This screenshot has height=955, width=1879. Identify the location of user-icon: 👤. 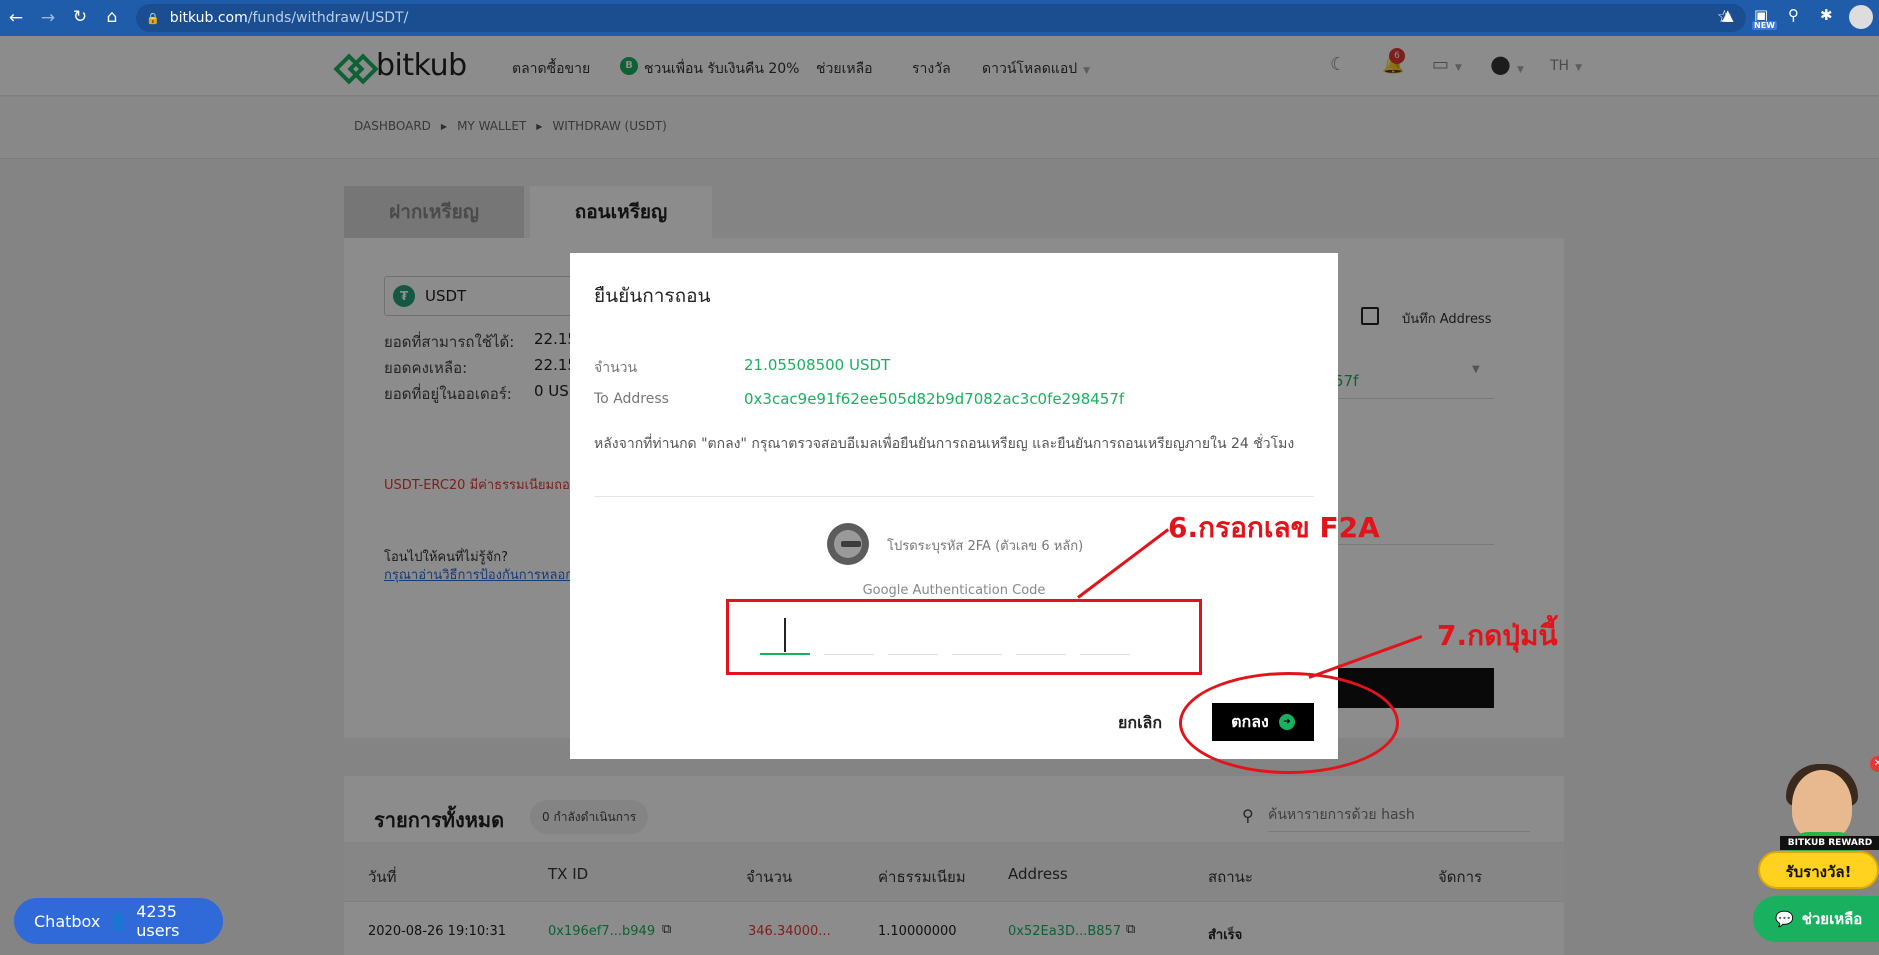
(118, 921).